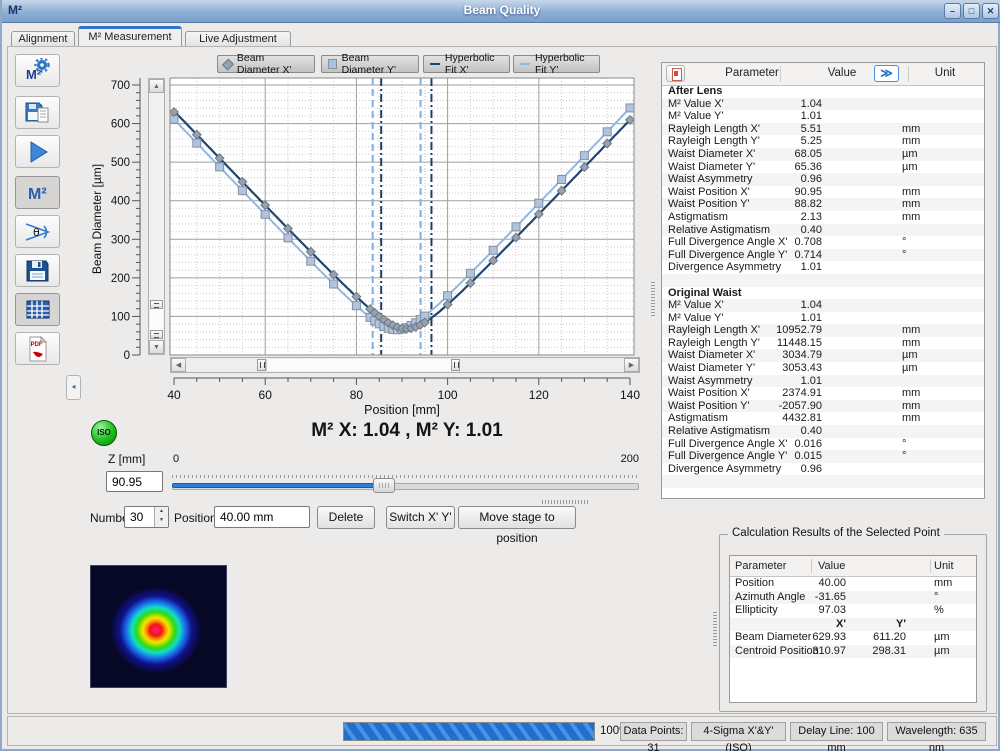 This screenshot has width=1000, height=751. I want to click on diamond-marker-icon, so click(227, 64).